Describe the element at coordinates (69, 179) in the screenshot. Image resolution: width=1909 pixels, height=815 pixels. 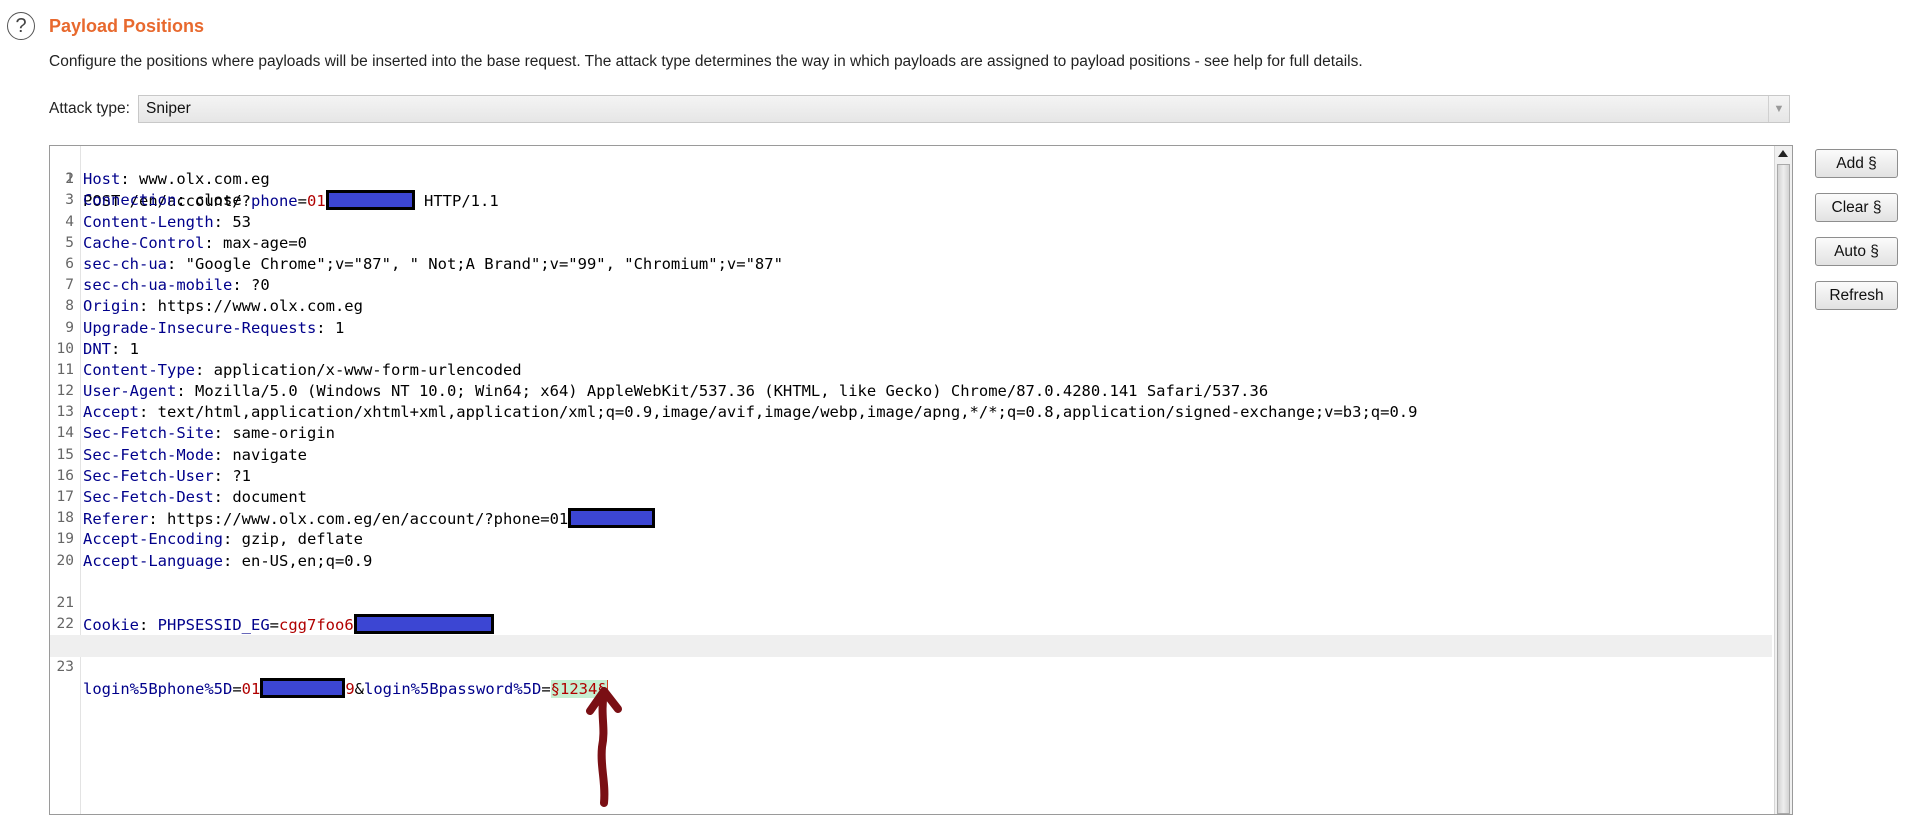
I see `line-number: 2` at that location.